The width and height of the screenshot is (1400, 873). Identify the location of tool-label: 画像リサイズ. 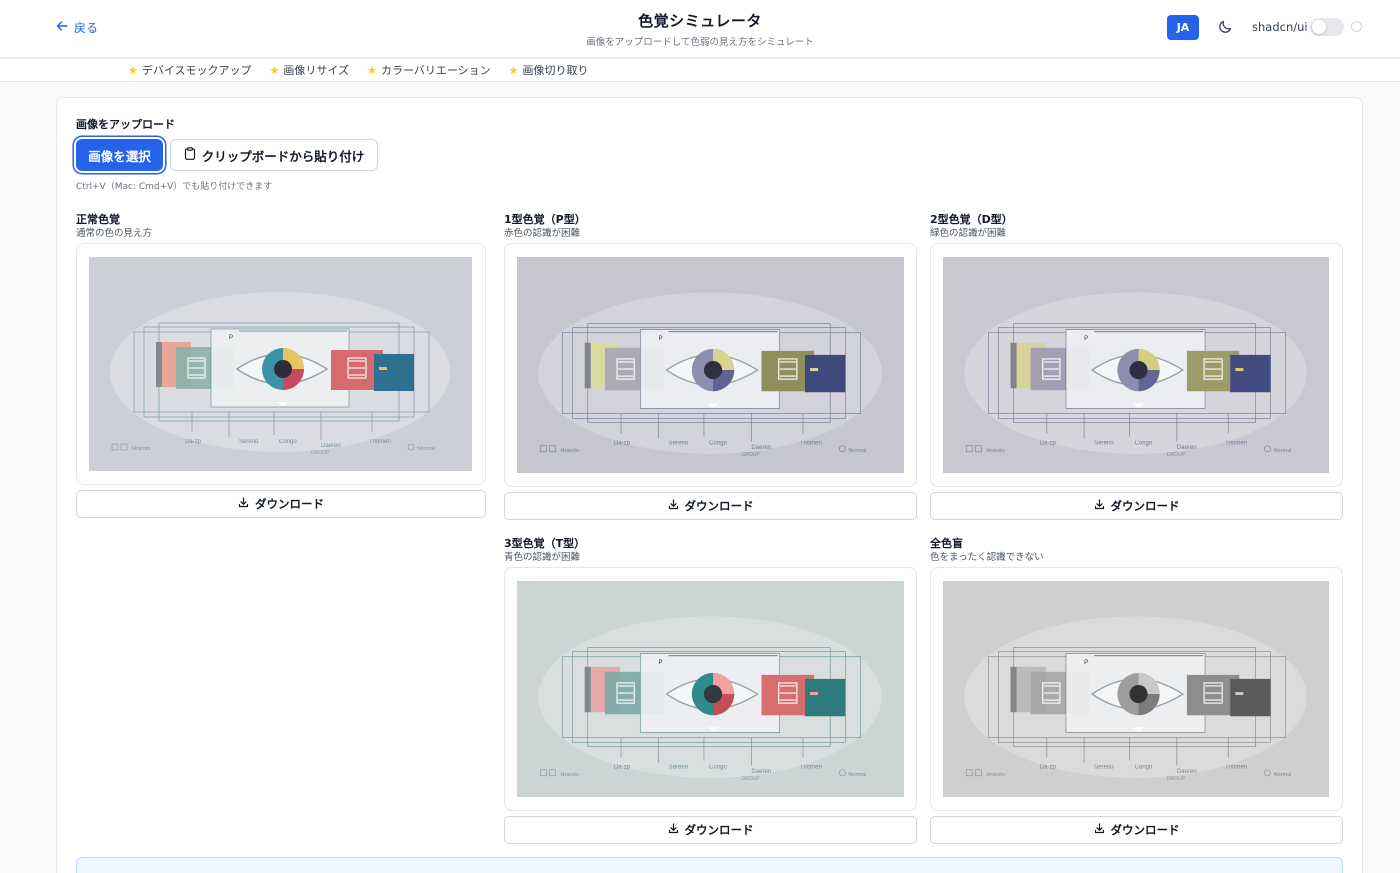
(316, 70).